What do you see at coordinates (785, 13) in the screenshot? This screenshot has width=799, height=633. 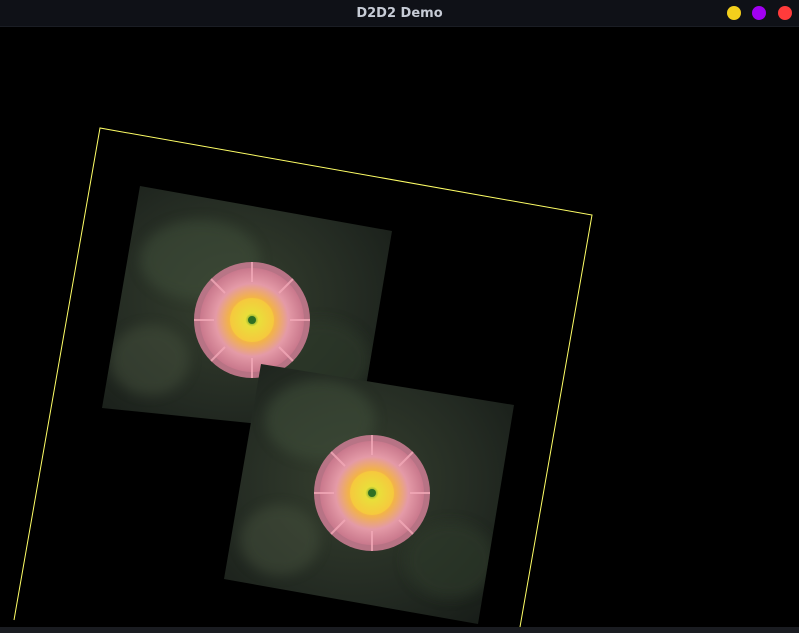 I see `close-button` at bounding box center [785, 13].